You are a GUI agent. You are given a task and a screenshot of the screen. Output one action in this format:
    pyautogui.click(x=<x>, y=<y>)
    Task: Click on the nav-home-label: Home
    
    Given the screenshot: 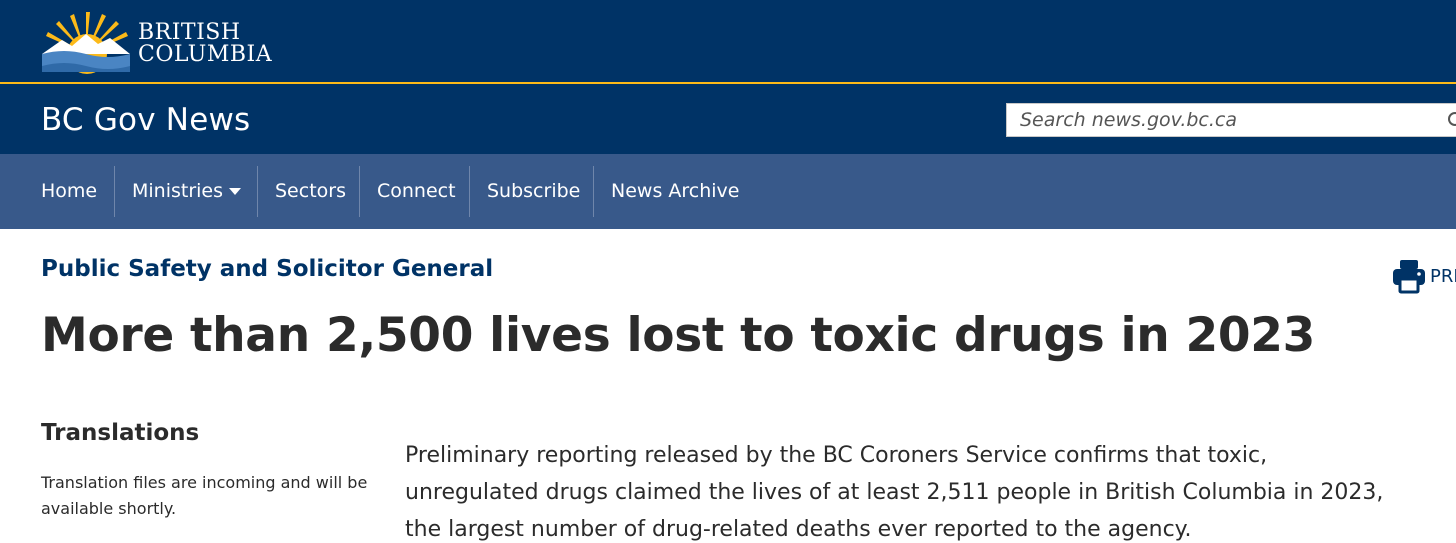 What is the action you would take?
    pyautogui.click(x=69, y=191)
    